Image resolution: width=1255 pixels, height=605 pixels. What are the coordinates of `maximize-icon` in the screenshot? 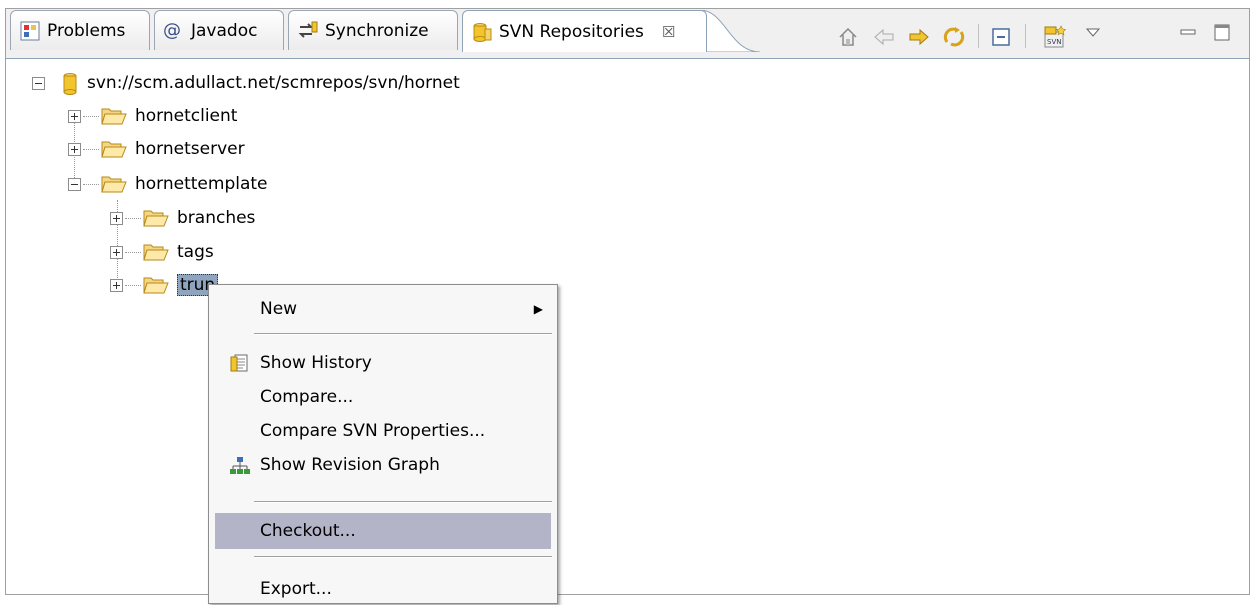 It's located at (1222, 33).